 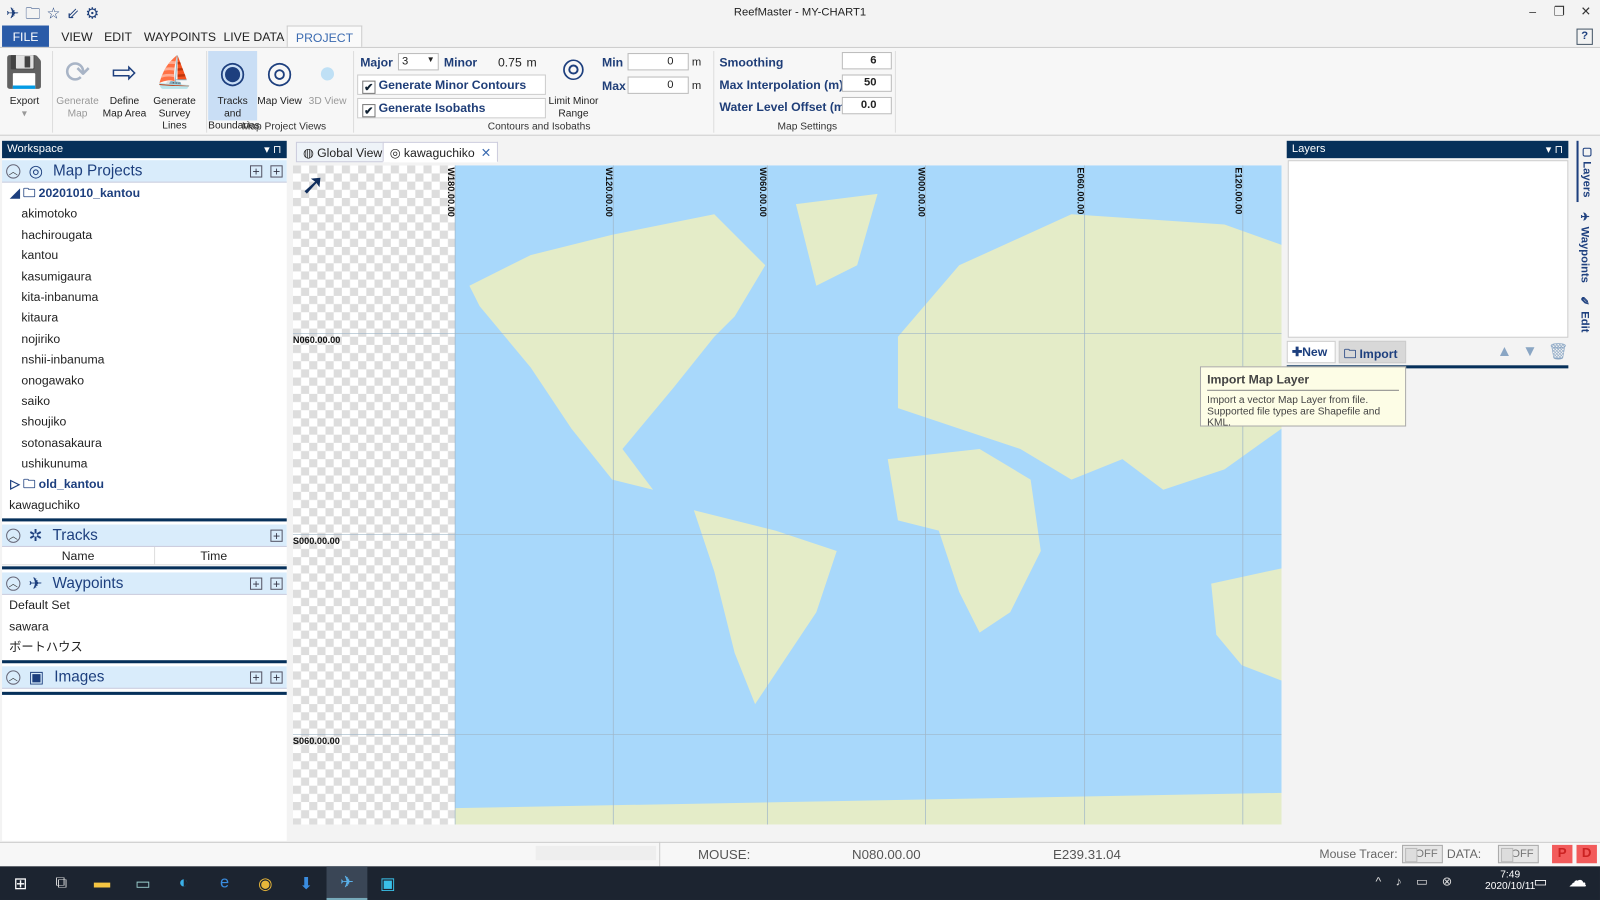 What do you see at coordinates (866, 61) in the screenshot?
I see `smoothing-input: 6` at bounding box center [866, 61].